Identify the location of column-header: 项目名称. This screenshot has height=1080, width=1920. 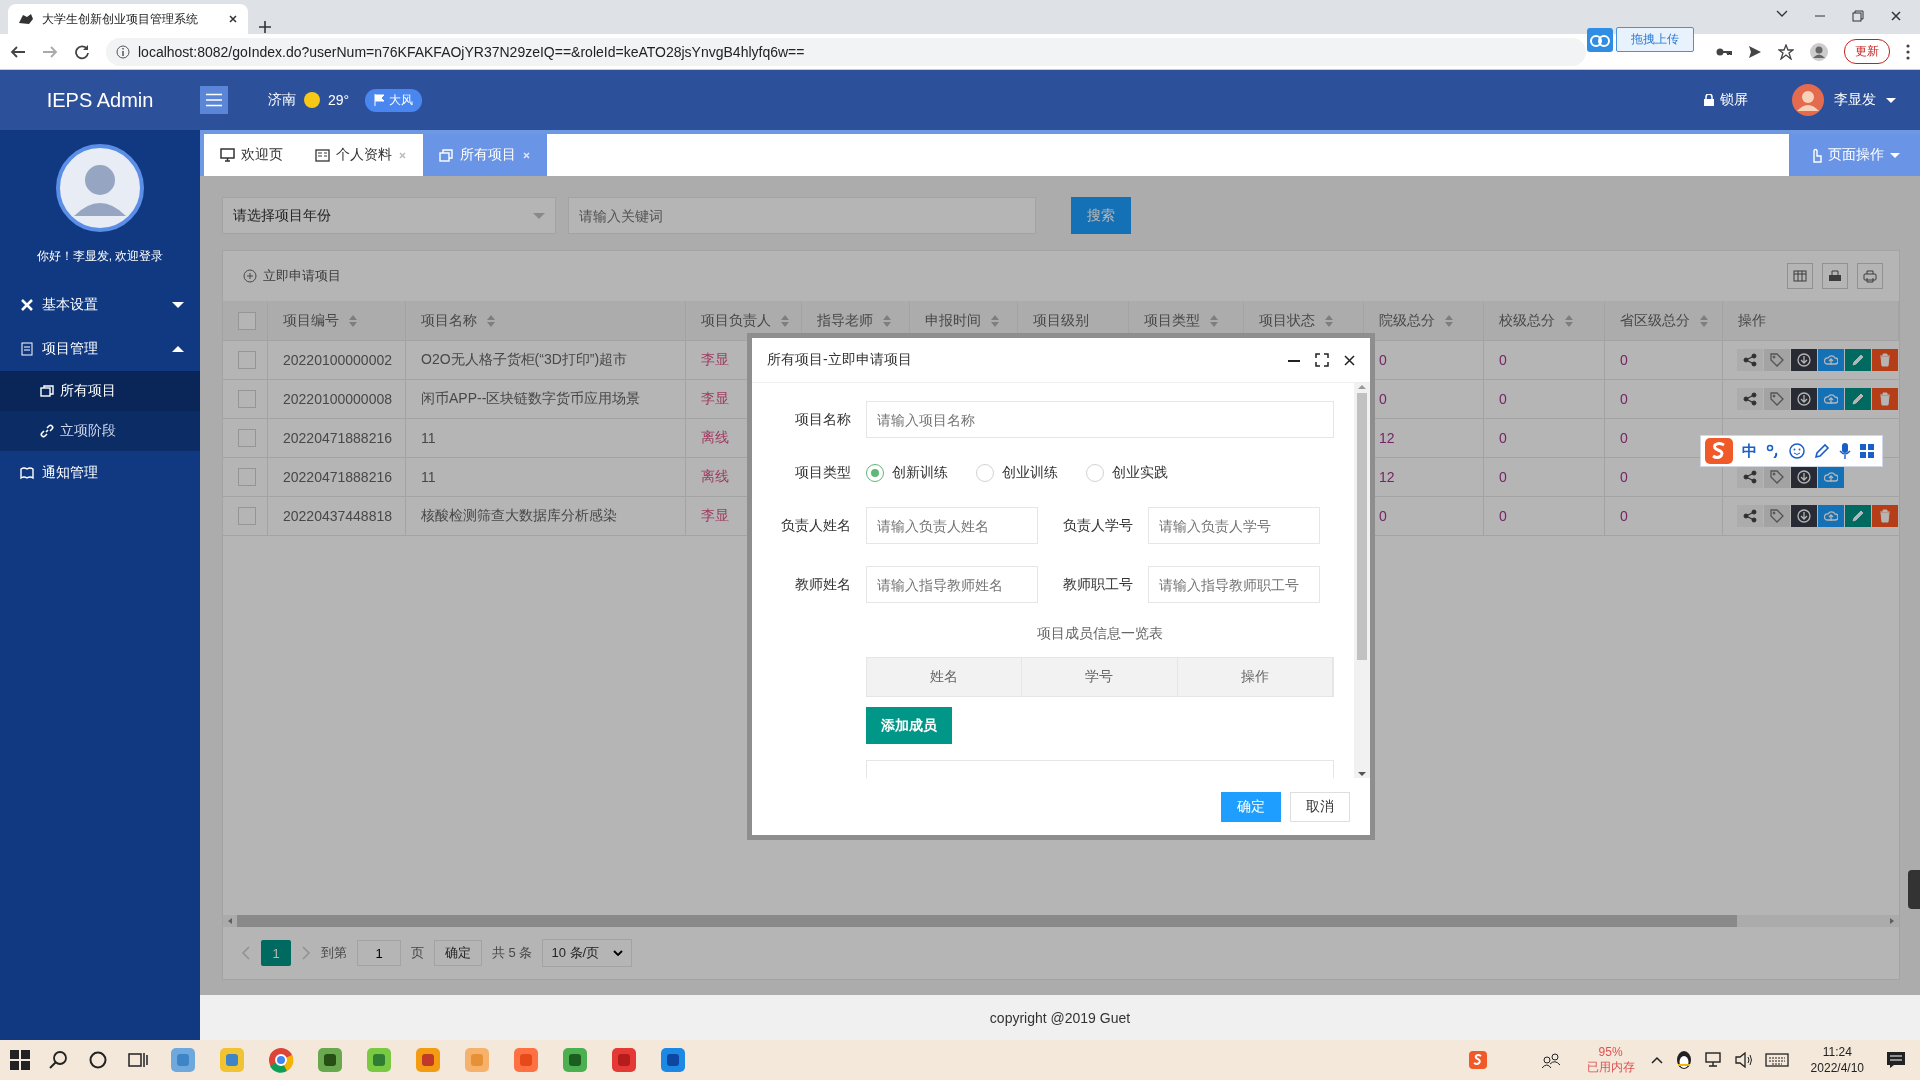
(546, 321).